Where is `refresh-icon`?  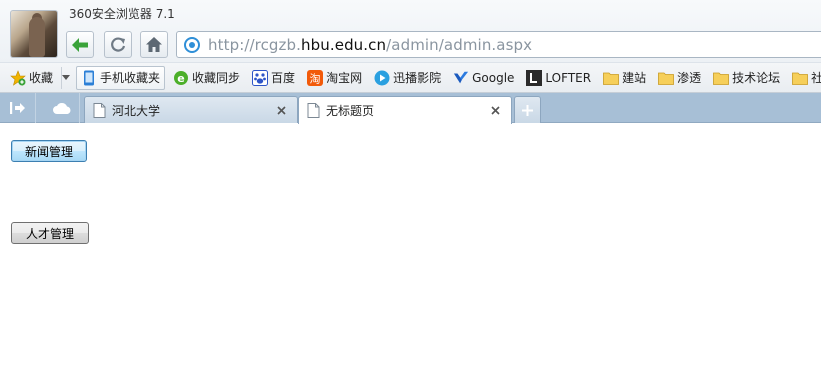 refresh-icon is located at coordinates (118, 44).